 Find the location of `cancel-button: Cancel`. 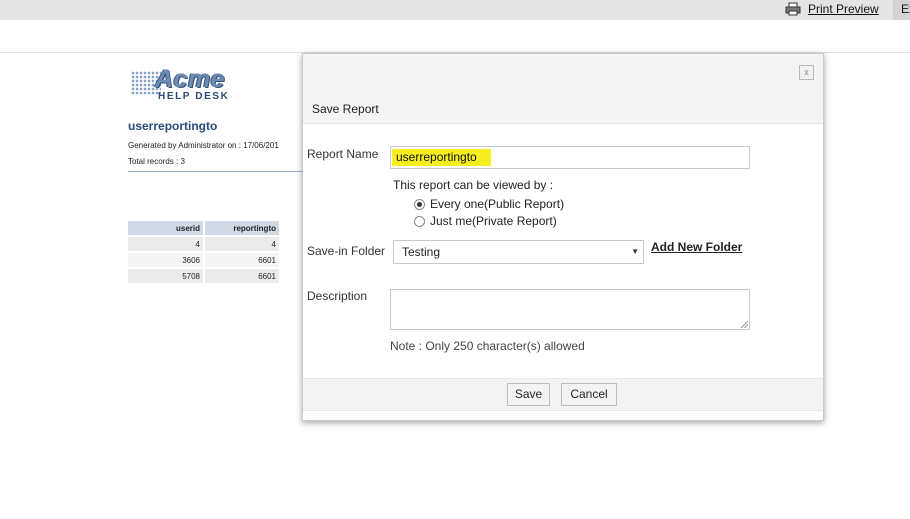

cancel-button: Cancel is located at coordinates (589, 394).